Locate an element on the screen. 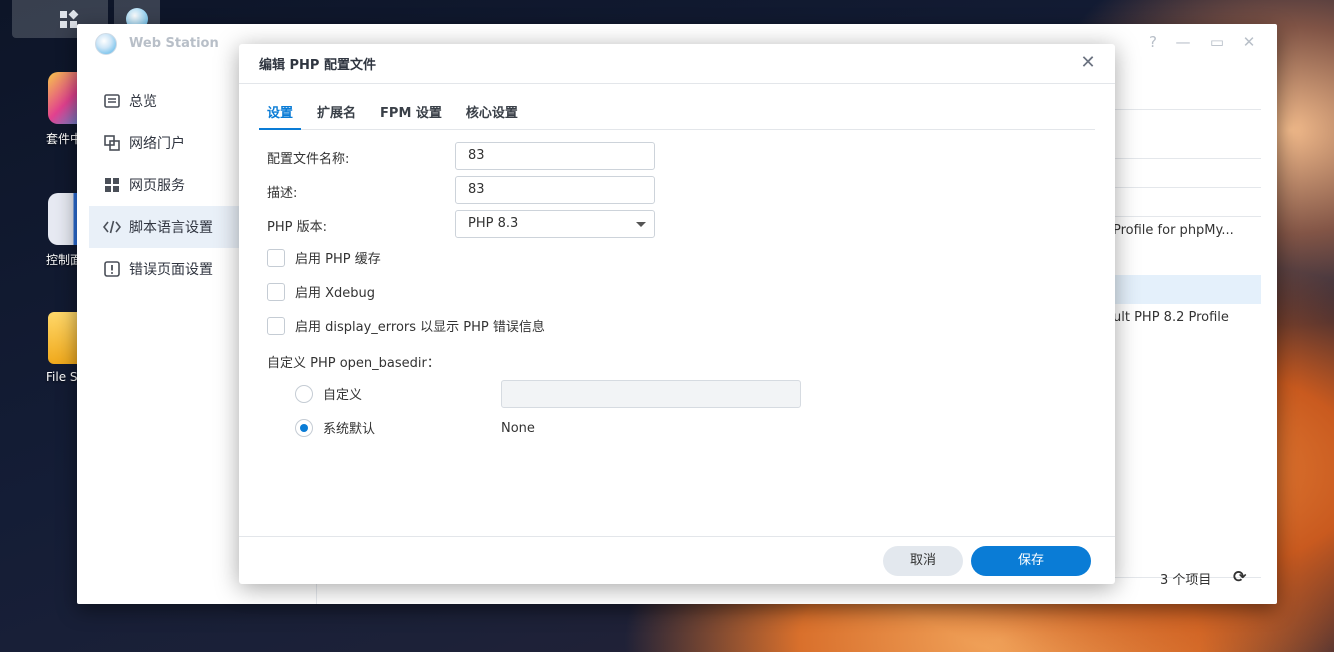  display-errors-label: 启用 display_errors 以显示 PHP 错误信息 is located at coordinates (420, 327).